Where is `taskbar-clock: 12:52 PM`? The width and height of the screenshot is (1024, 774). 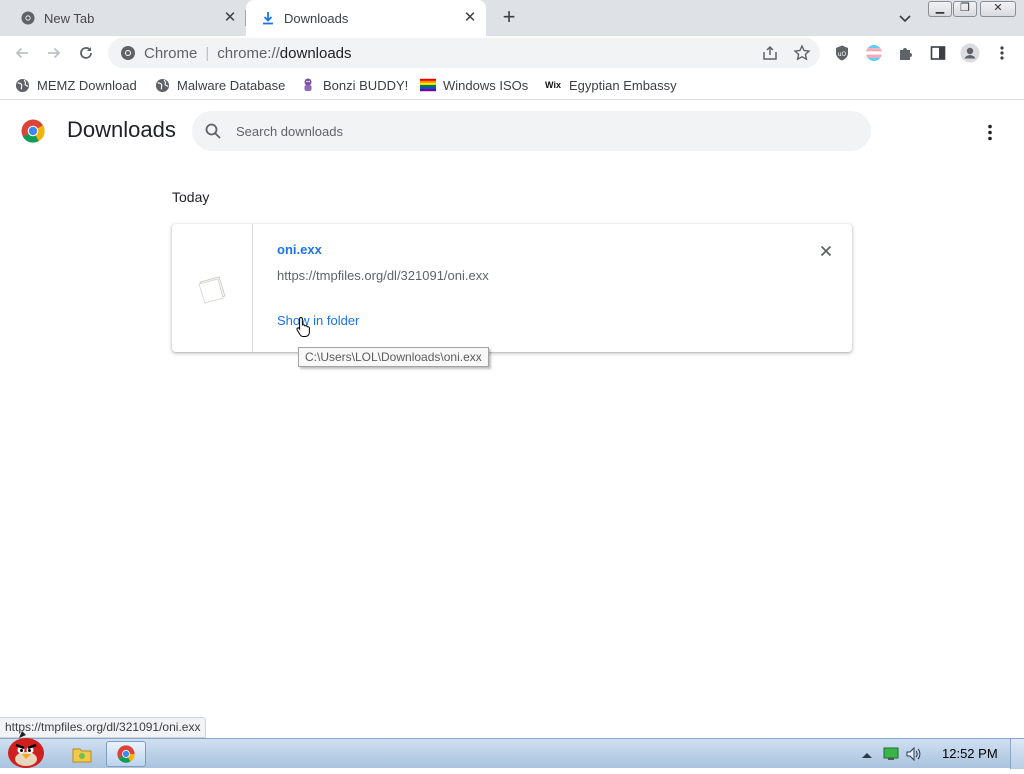
taskbar-clock: 12:52 PM is located at coordinates (970, 753).